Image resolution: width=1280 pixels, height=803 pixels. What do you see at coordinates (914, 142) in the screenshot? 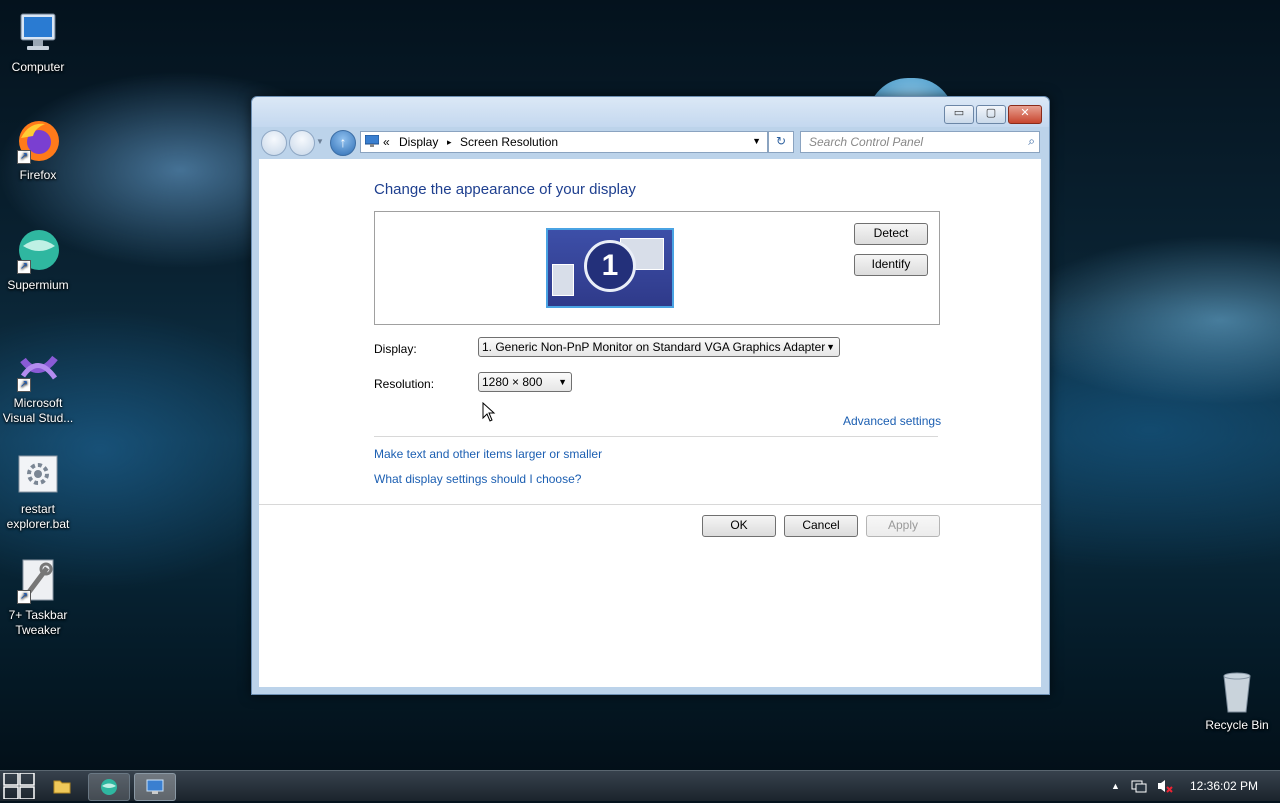
I see `search-input` at bounding box center [914, 142].